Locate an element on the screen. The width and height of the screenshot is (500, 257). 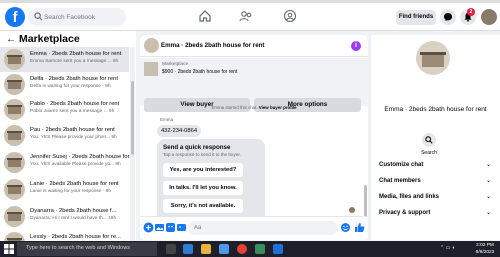
find-friends-button: Find friends is located at coordinates (416, 17).